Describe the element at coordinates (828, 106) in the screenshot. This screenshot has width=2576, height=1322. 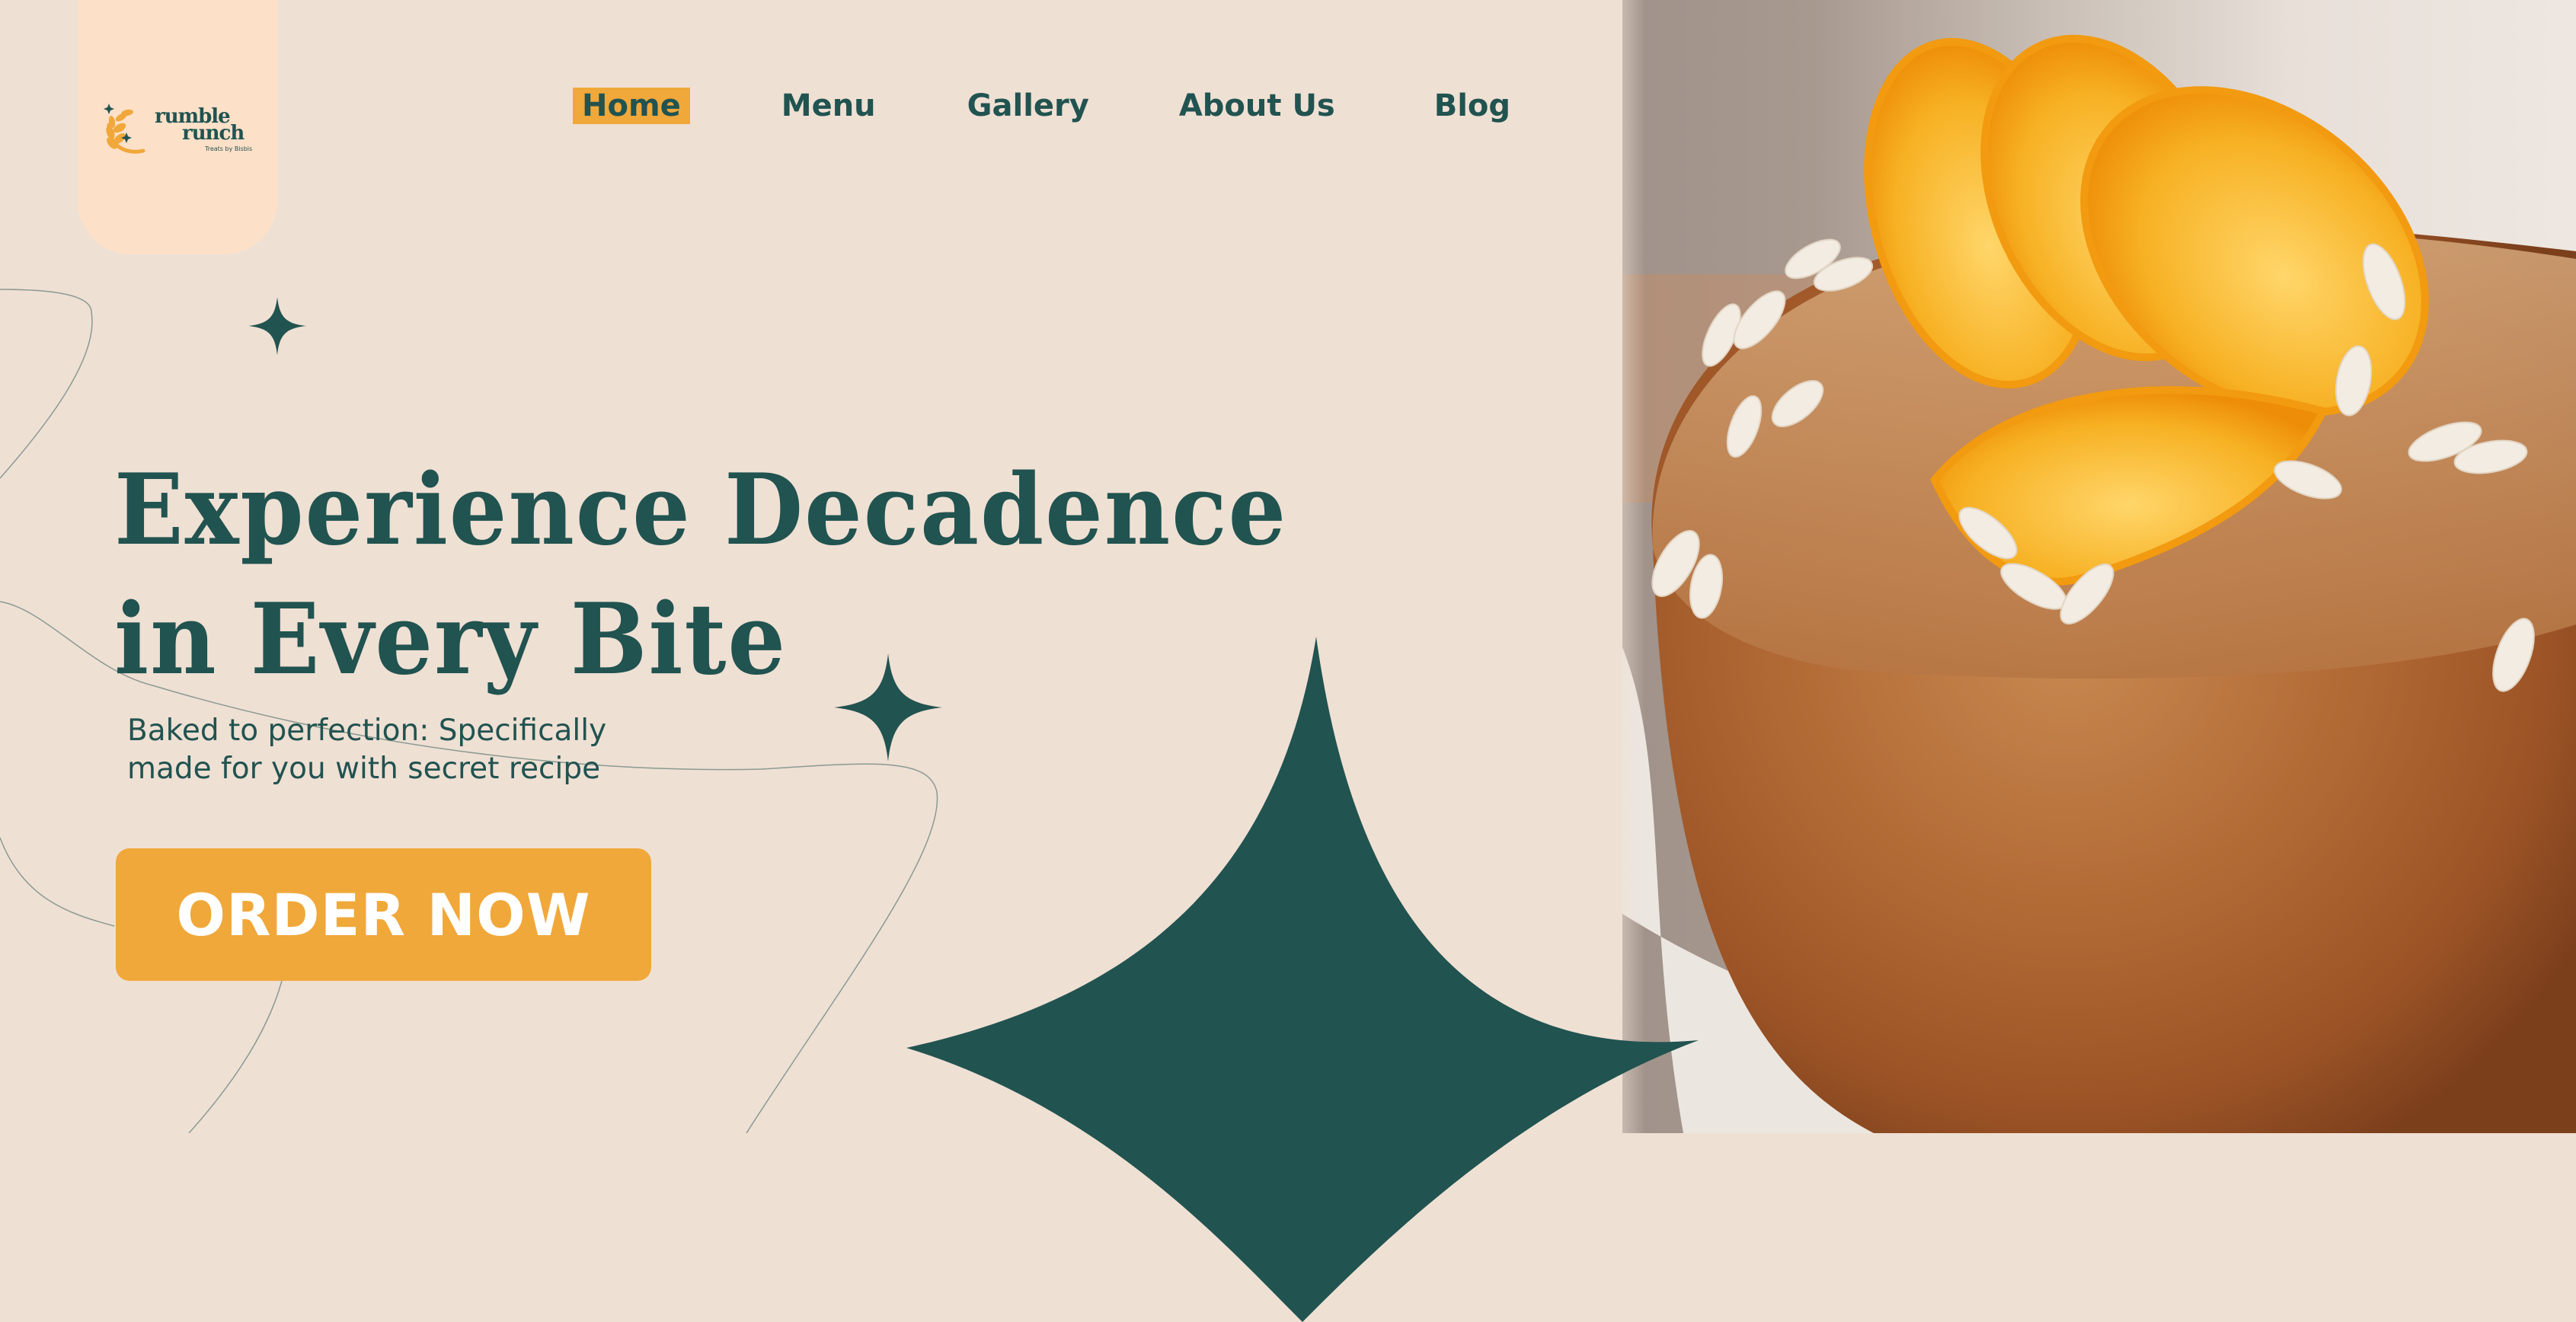
I see `nav-menu: Menu` at that location.